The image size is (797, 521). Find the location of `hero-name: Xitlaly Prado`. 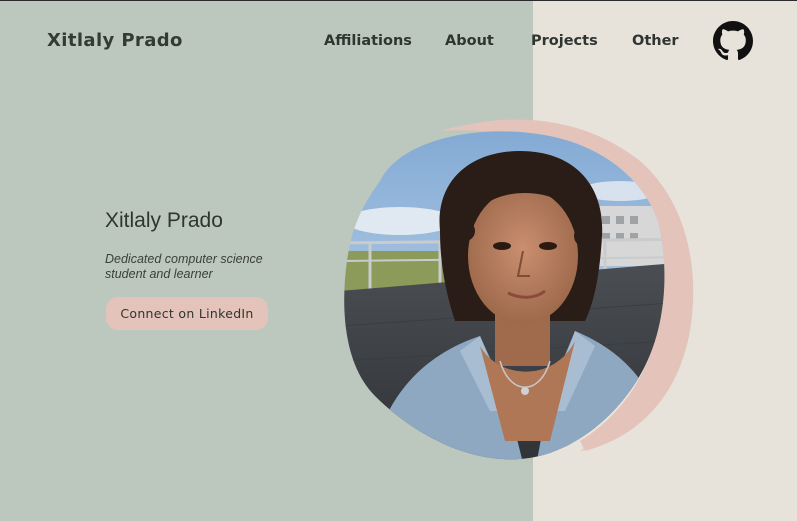

hero-name: Xitlaly Prado is located at coordinates (164, 220).